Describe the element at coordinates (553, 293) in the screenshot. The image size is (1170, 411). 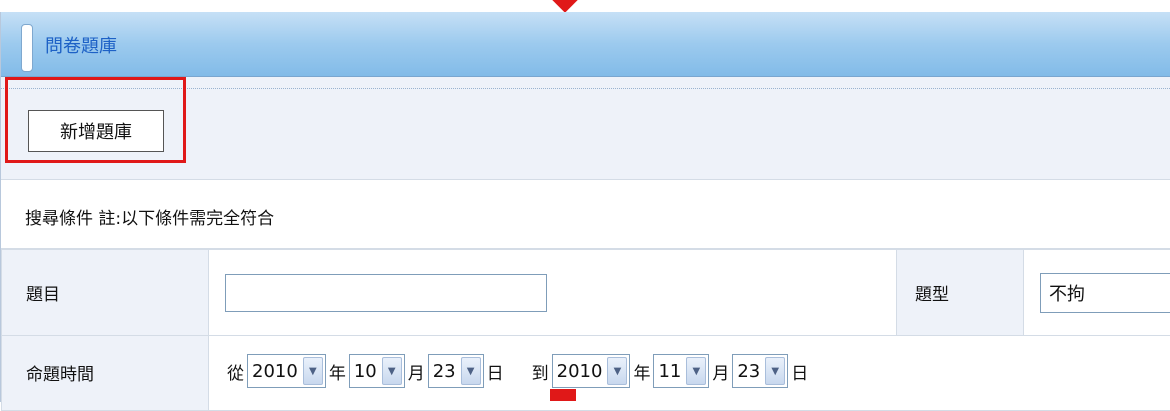
I see `subject-value-cell` at that location.